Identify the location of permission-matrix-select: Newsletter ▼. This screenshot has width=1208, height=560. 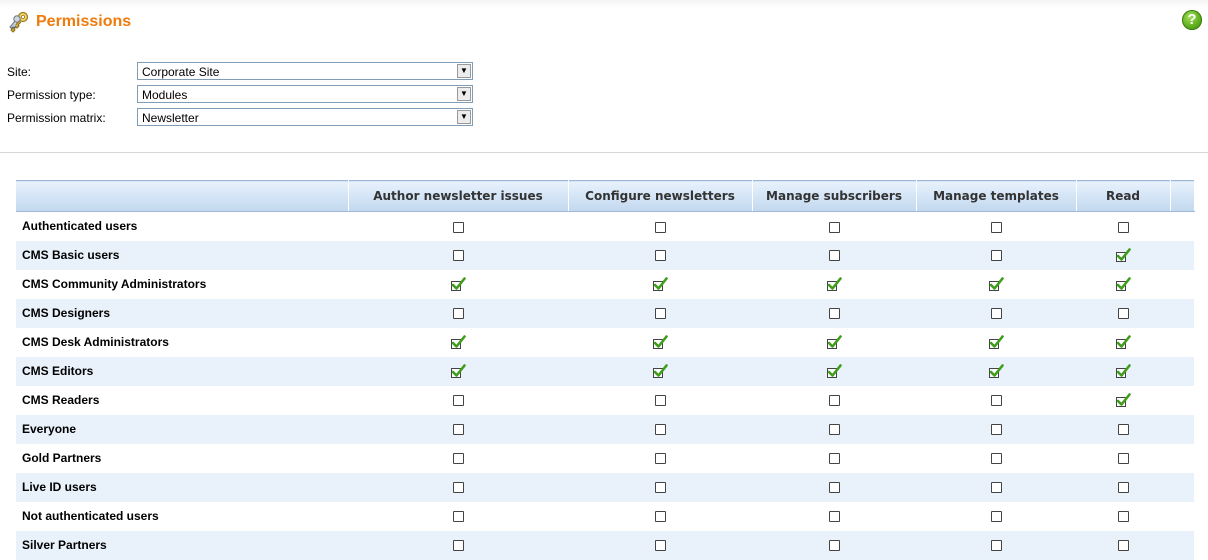
(305, 117).